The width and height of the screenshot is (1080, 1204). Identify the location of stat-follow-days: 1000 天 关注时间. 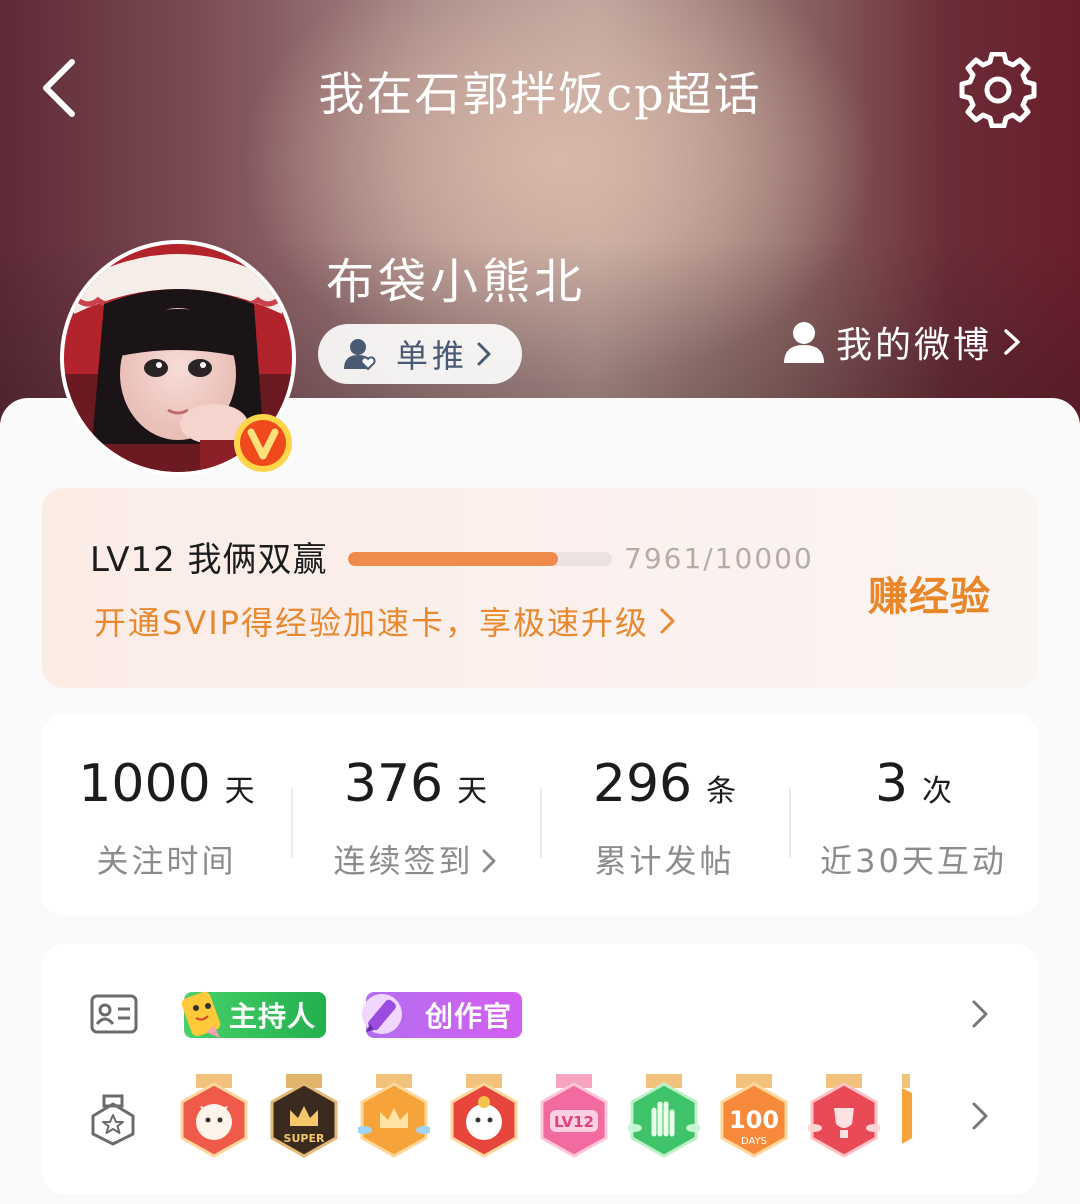
(166, 818).